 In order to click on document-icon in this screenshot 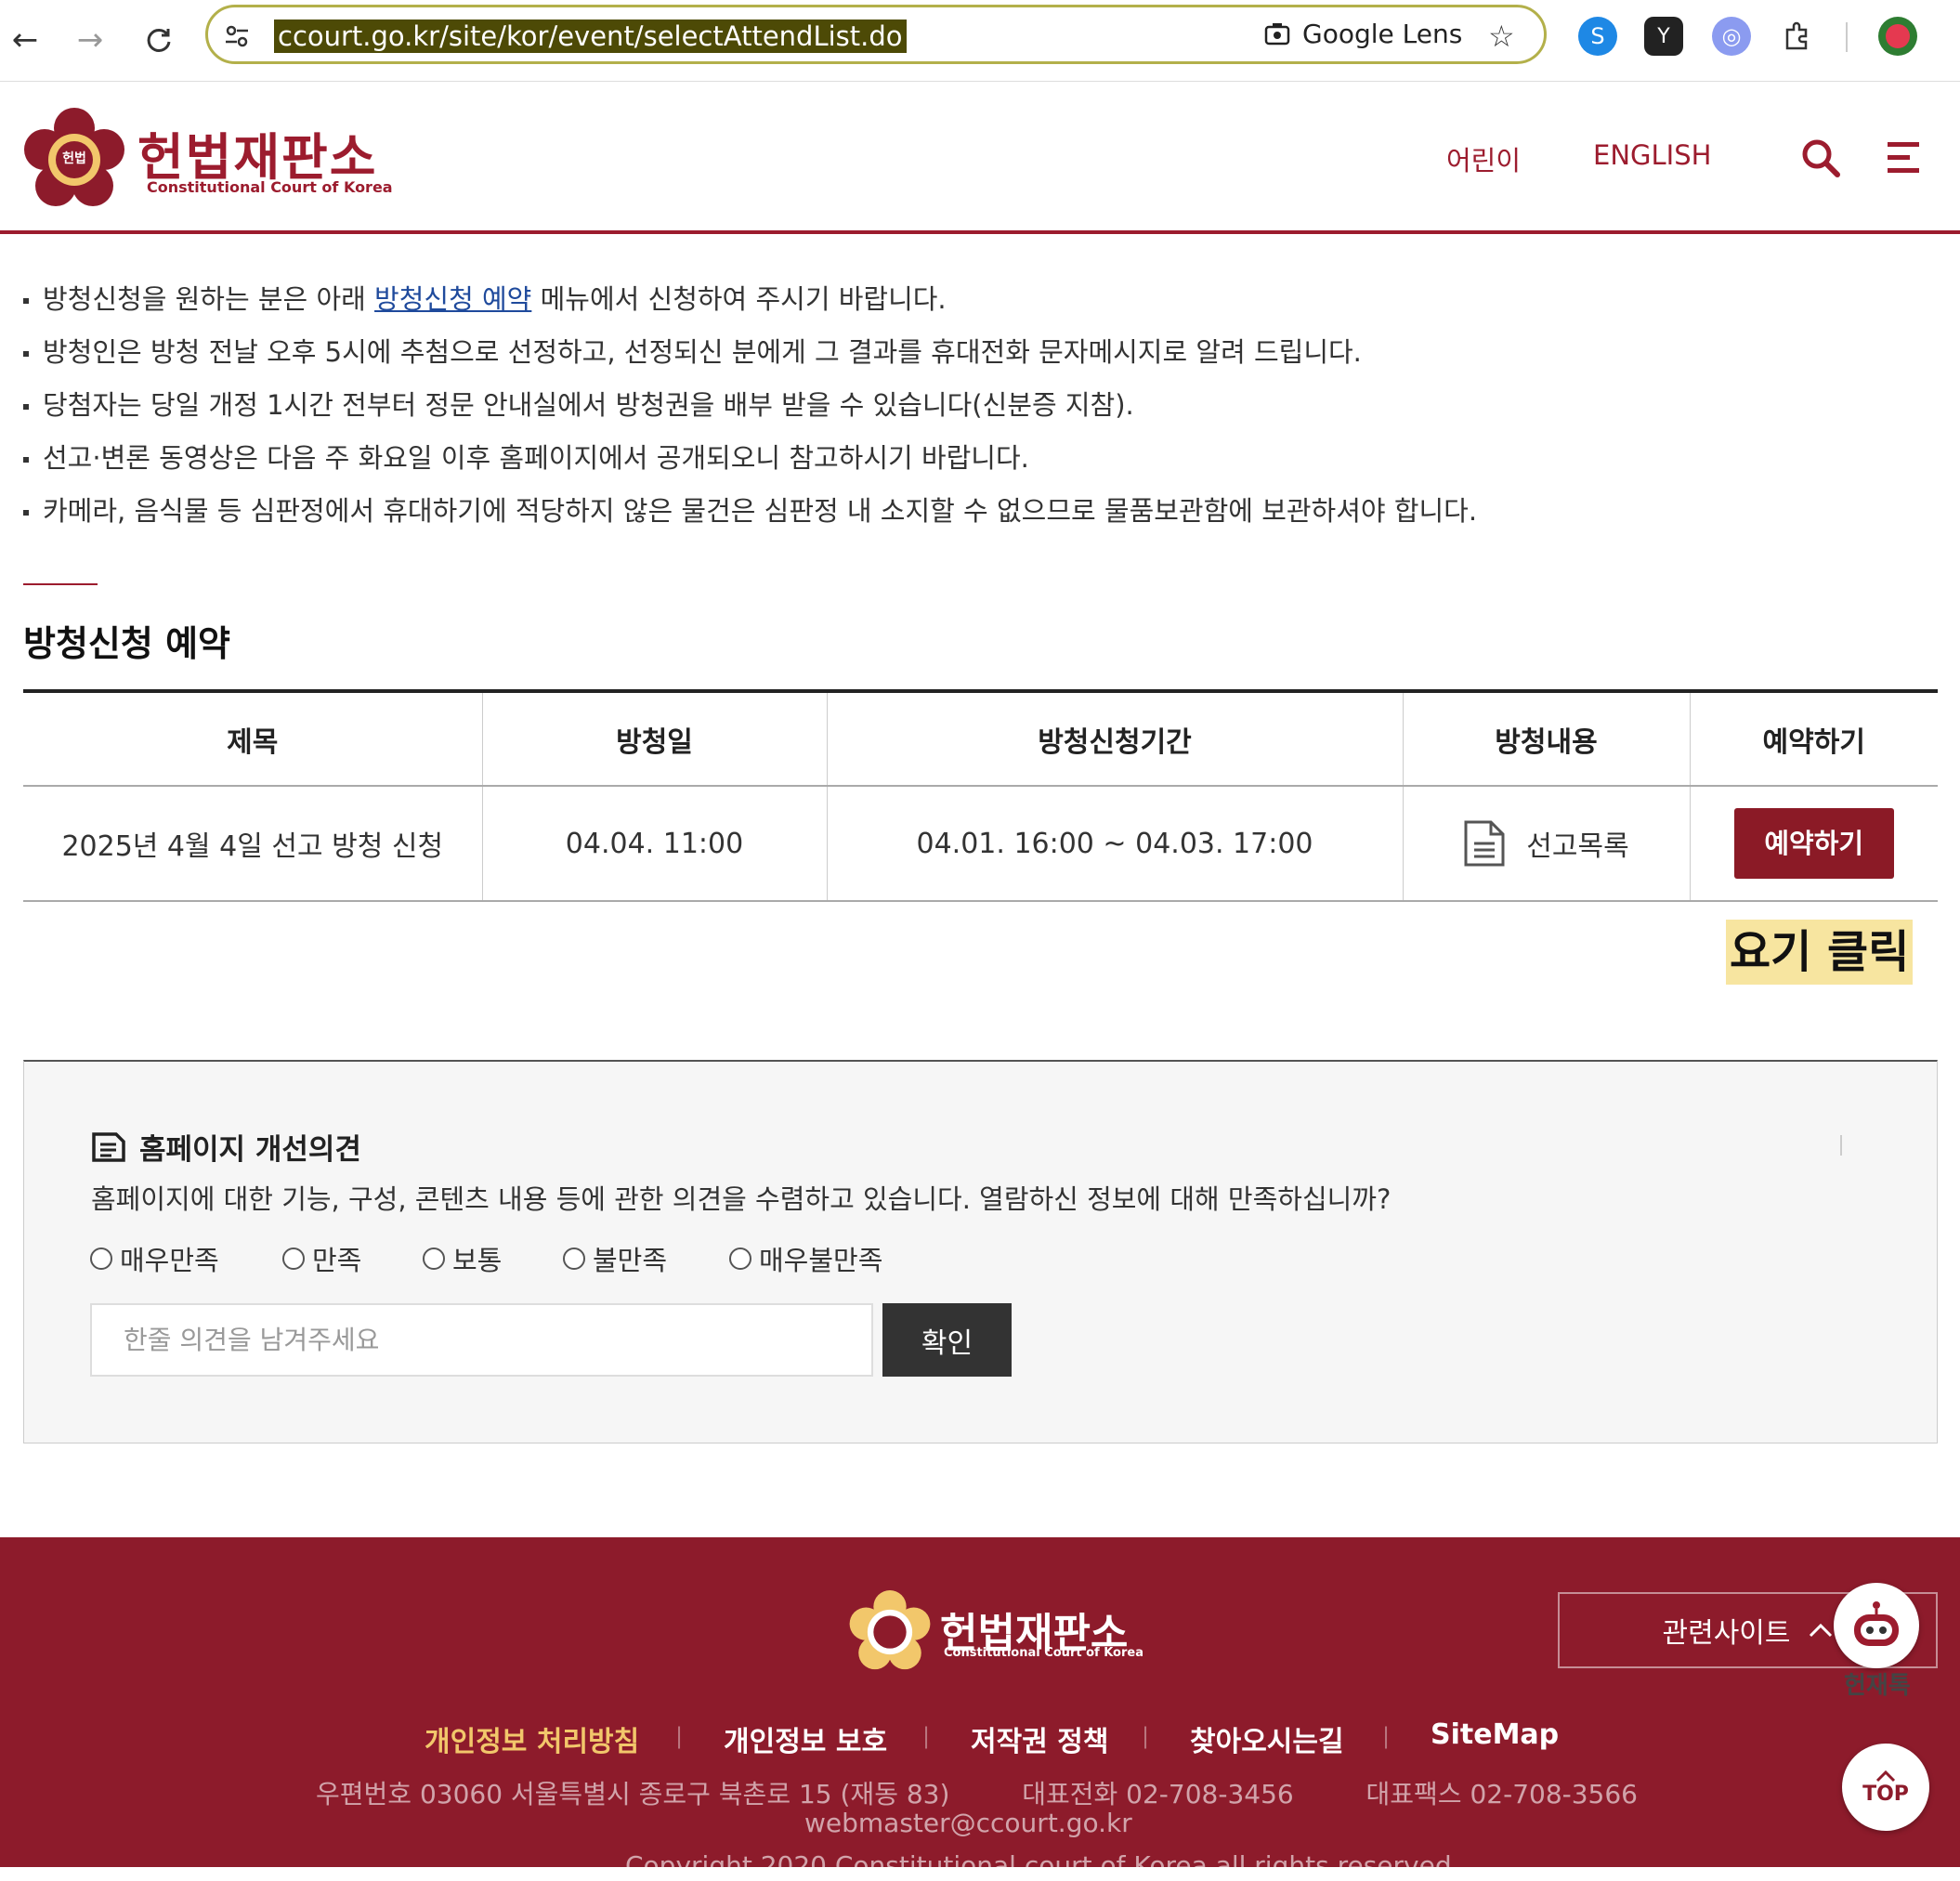, I will do `click(1484, 843)`.